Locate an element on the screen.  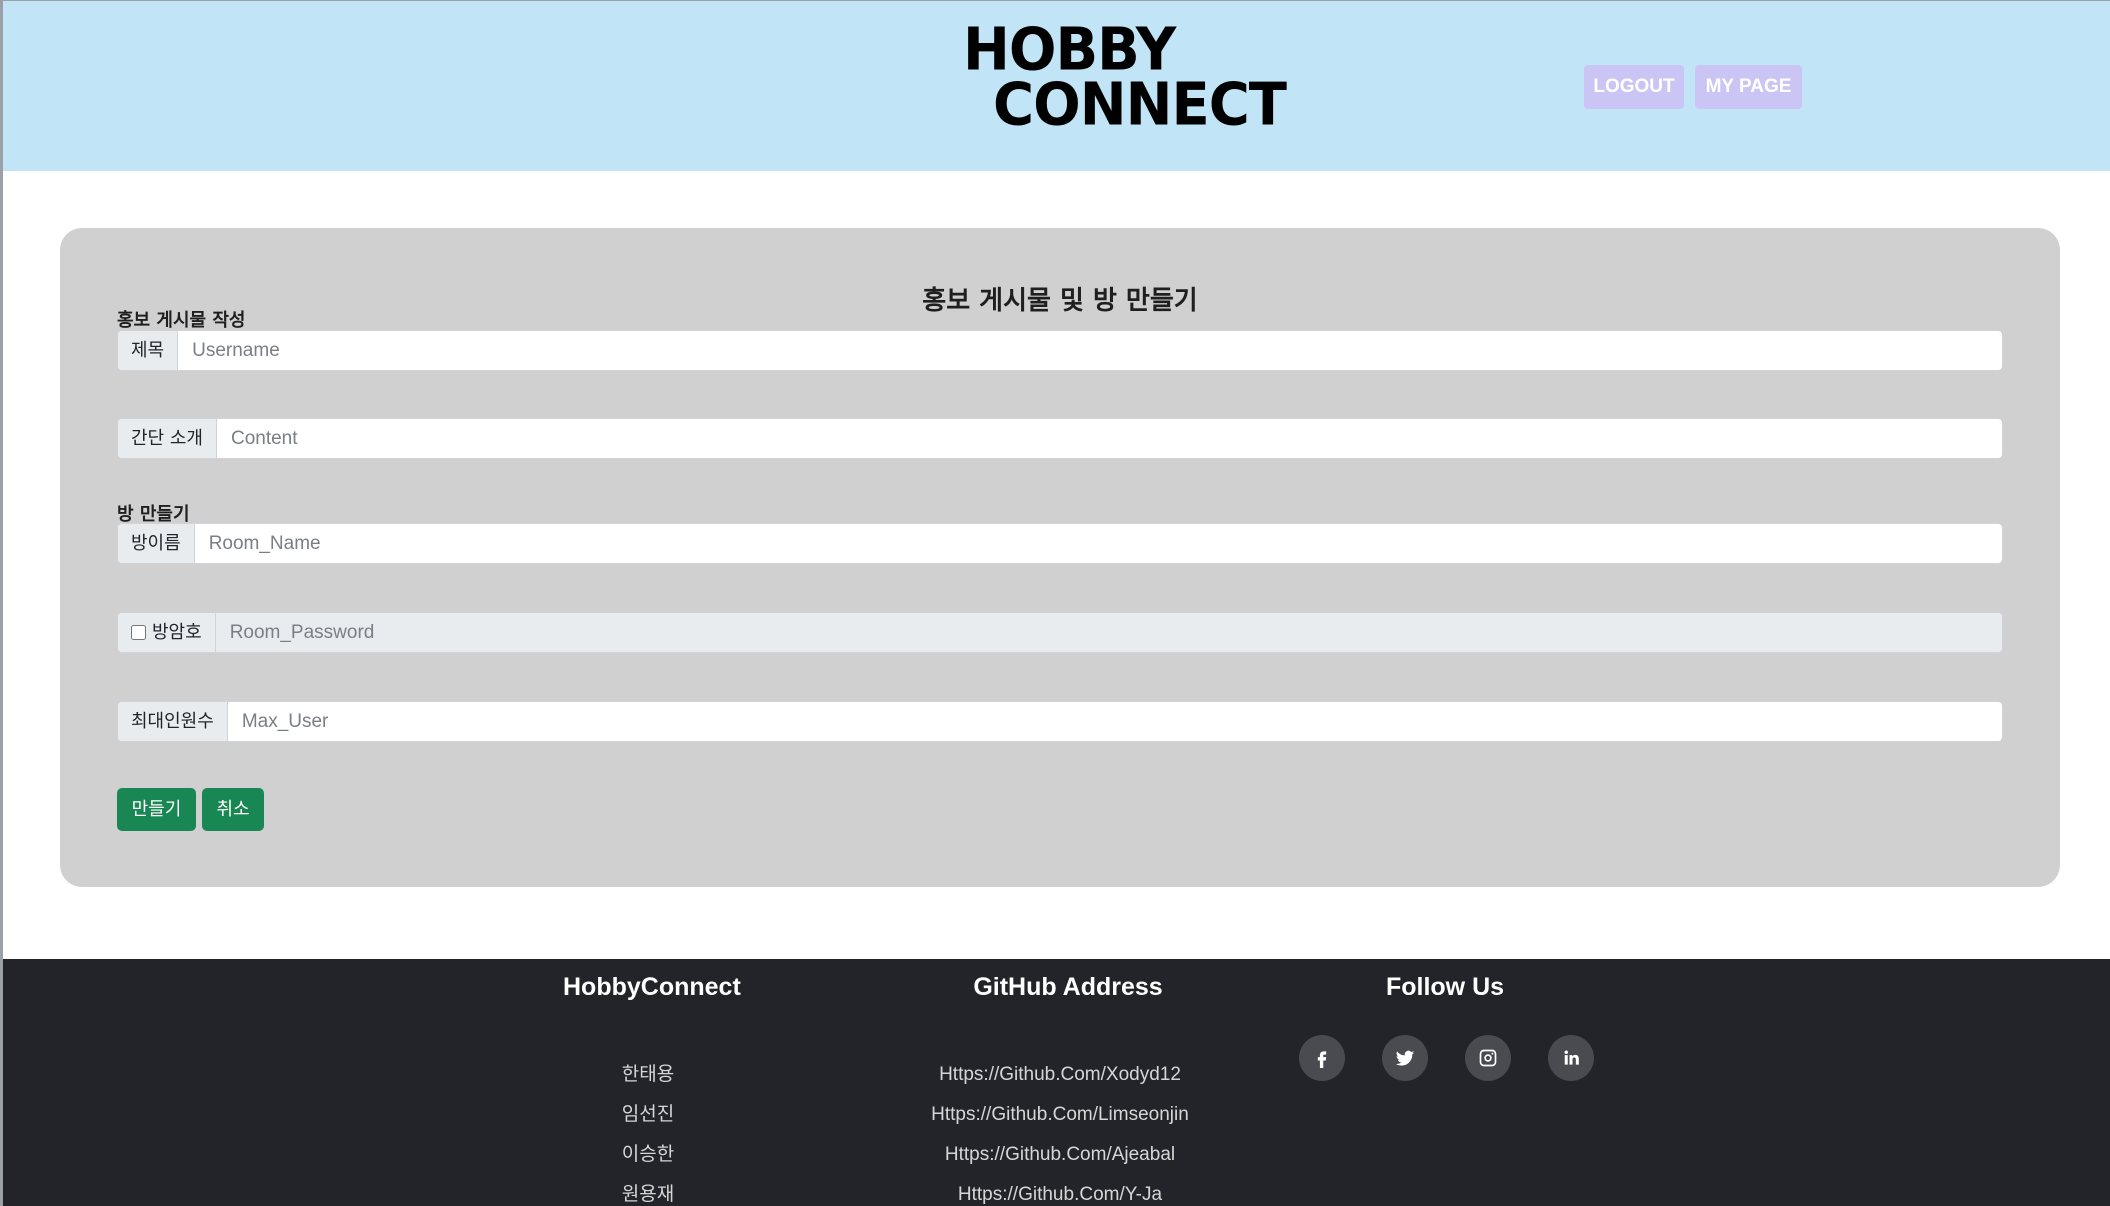
form-title: 홍보 게시물 및 방 만들기 is located at coordinates (1060, 301).